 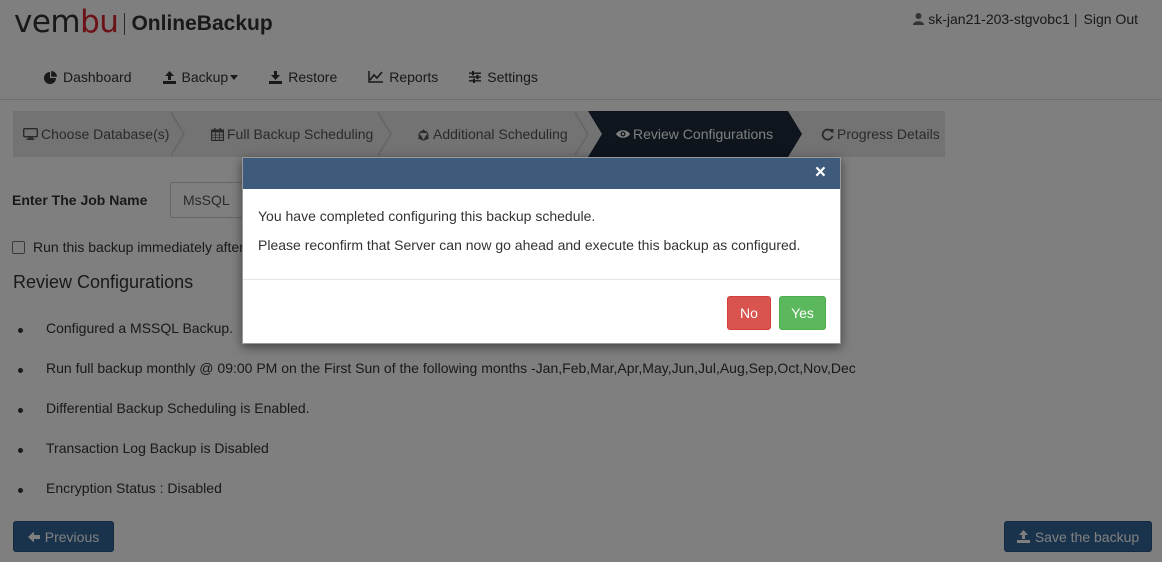 What do you see at coordinates (802, 313) in the screenshot?
I see `yes-button: Yes` at bounding box center [802, 313].